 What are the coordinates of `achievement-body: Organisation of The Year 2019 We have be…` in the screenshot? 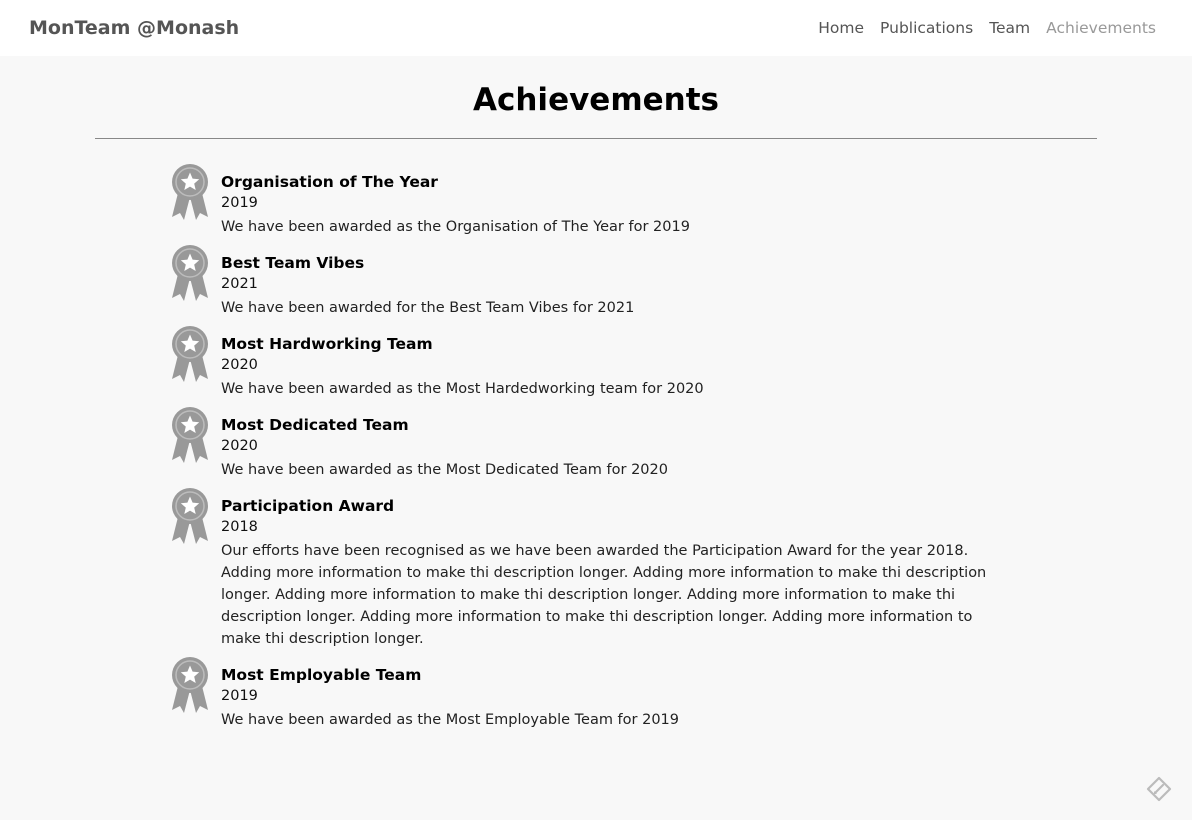 It's located at (610, 204).